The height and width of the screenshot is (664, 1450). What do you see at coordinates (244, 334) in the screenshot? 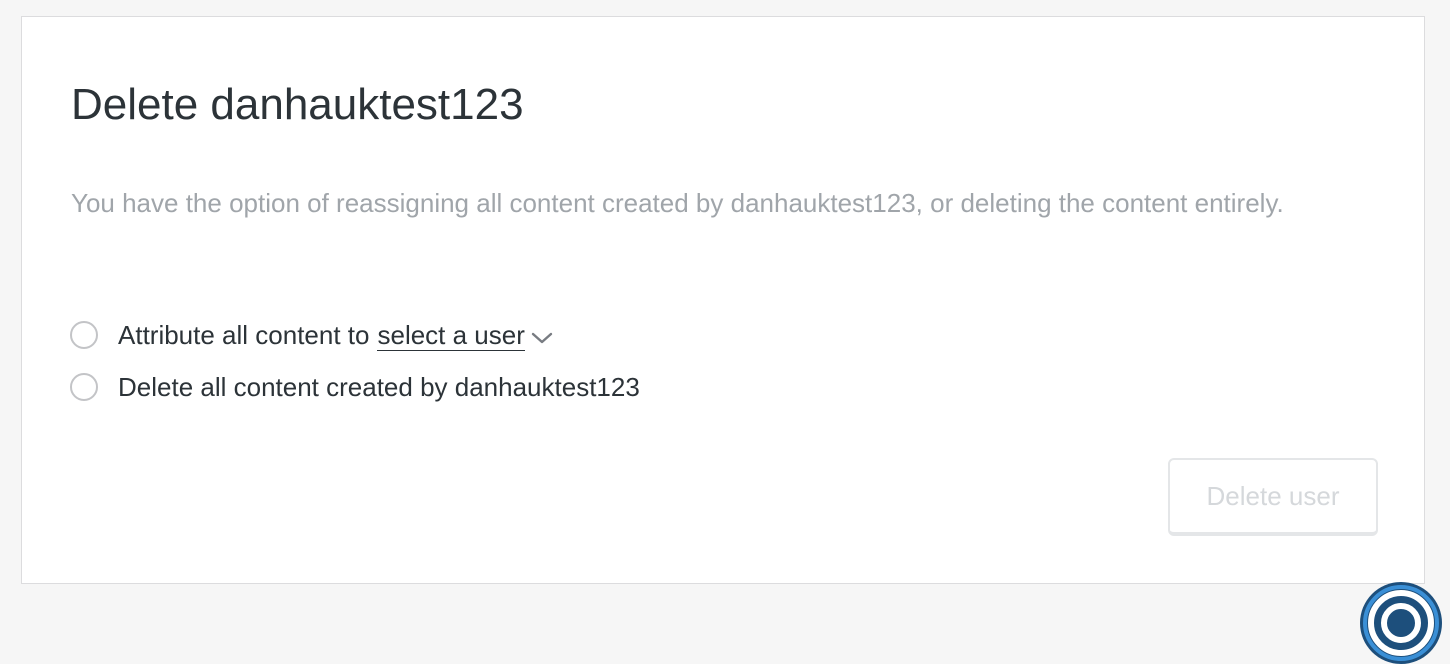
I see `attribute-content-label: Attribute all content to` at bounding box center [244, 334].